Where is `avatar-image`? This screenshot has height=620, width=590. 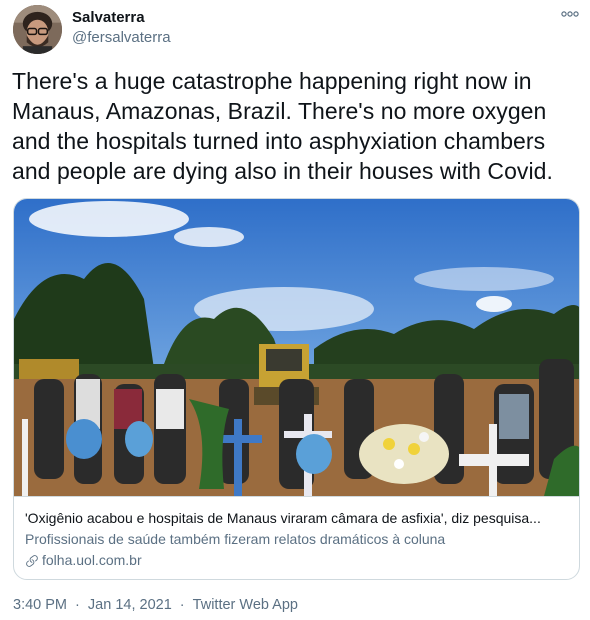
avatar-image is located at coordinates (37, 29).